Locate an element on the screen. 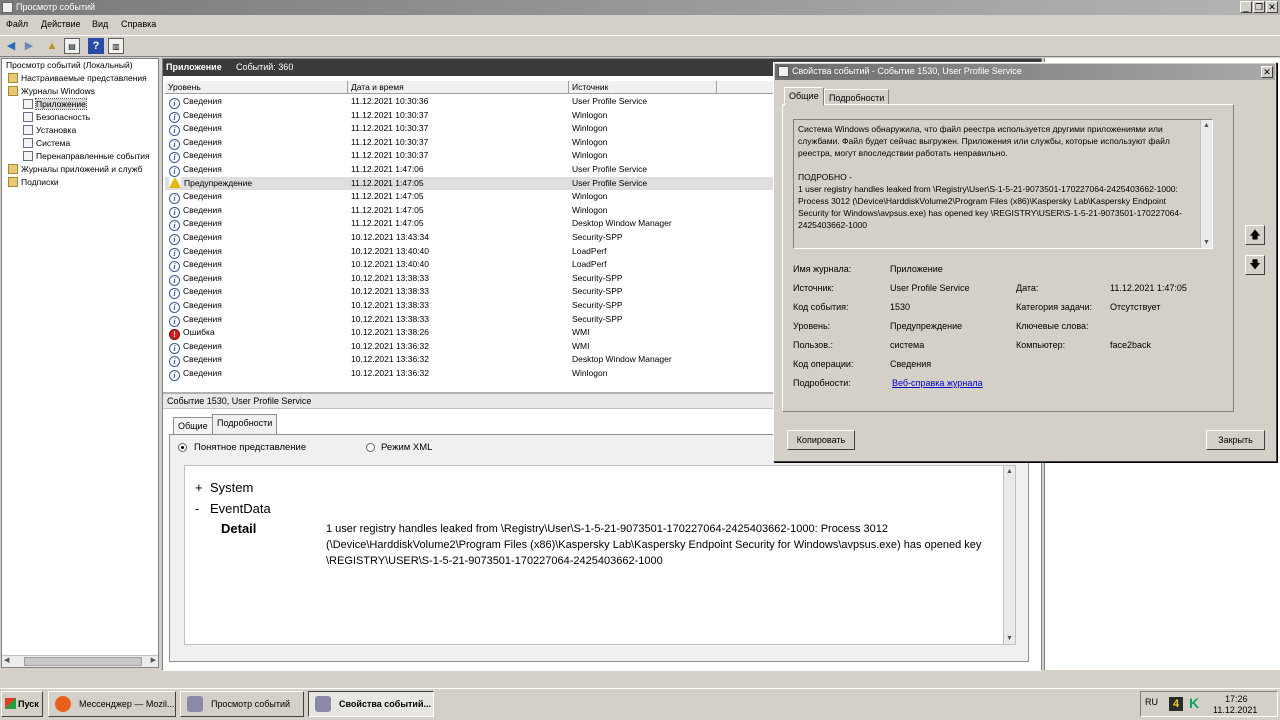  tree-item-setup: Установка is located at coordinates (49, 130).